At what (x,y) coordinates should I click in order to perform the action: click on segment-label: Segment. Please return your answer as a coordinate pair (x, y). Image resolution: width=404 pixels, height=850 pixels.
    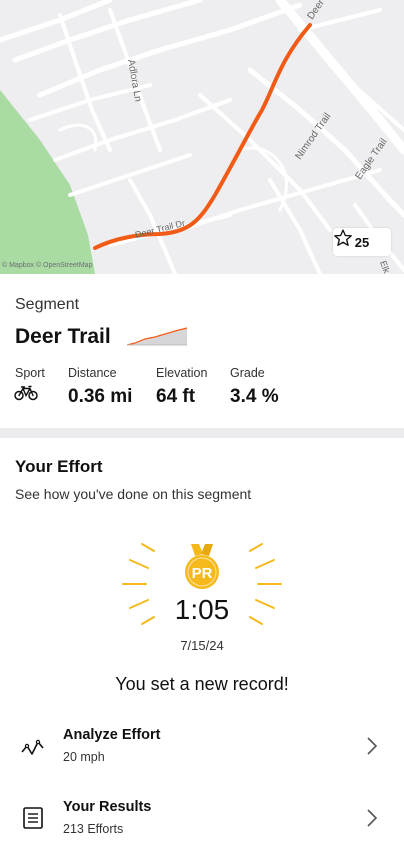
    Looking at the image, I should click on (47, 304).